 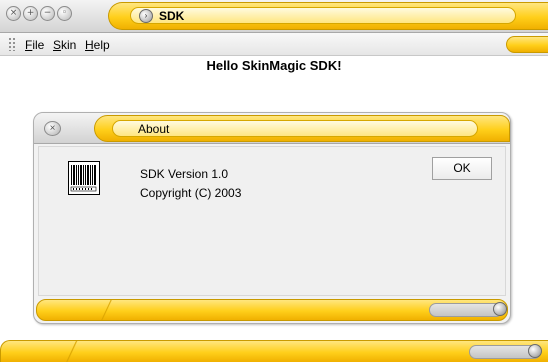 I want to click on window-title: SDK, so click(x=172, y=16).